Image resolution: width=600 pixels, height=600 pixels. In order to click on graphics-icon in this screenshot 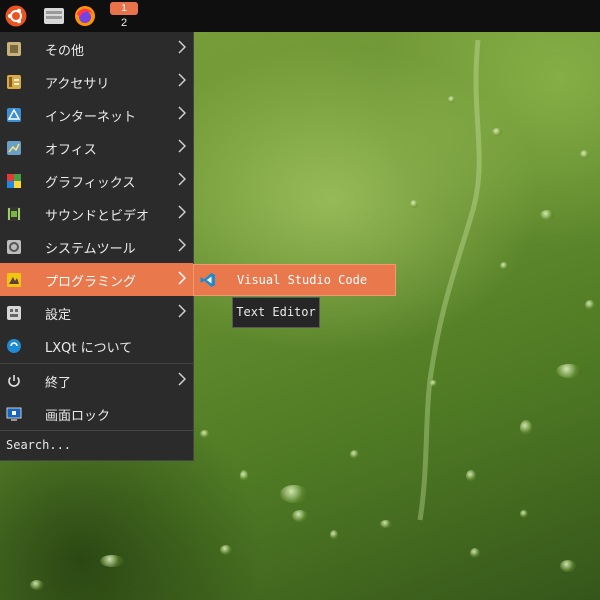, I will do `click(14, 181)`.